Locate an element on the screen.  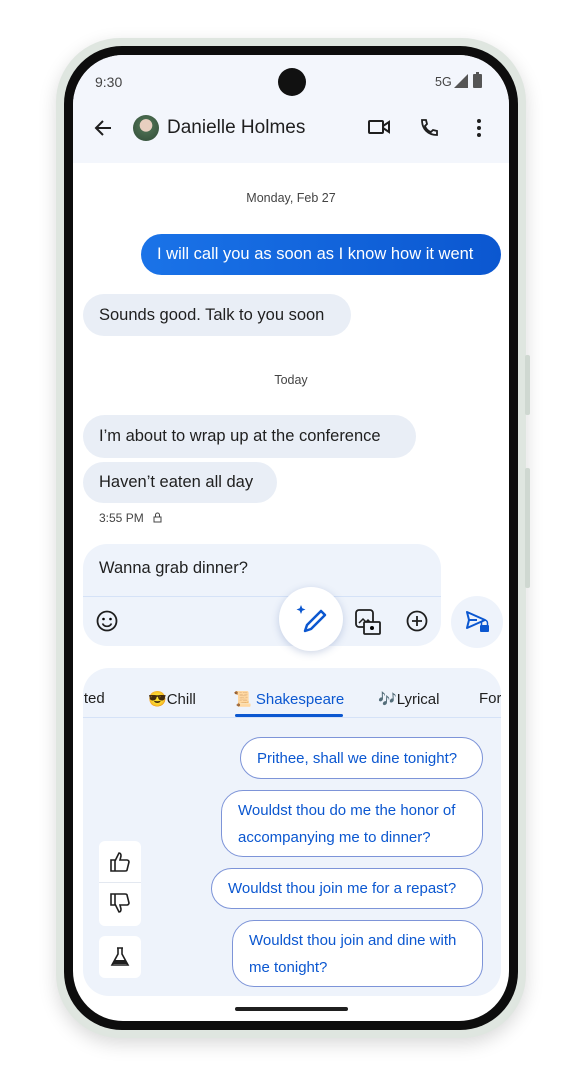
tab-shakespeare: 📜 Shakespeare is located at coordinates (288, 699).